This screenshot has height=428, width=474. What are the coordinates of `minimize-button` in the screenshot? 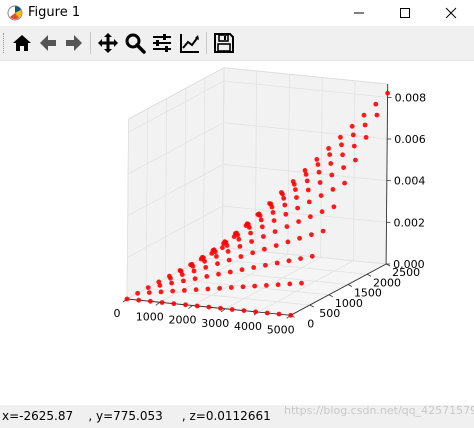 It's located at (359, 13).